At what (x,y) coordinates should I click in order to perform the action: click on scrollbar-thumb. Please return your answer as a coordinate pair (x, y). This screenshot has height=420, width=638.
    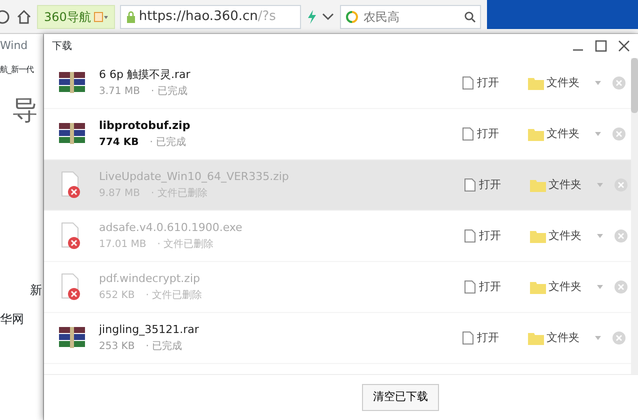
    Looking at the image, I should click on (634, 85).